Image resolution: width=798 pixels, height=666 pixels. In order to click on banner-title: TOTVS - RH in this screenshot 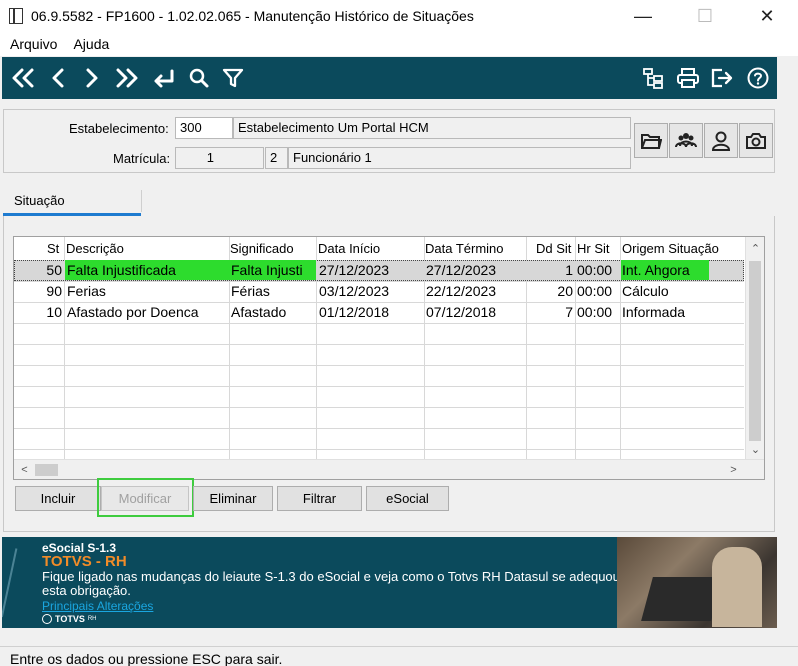, I will do `click(84, 561)`.